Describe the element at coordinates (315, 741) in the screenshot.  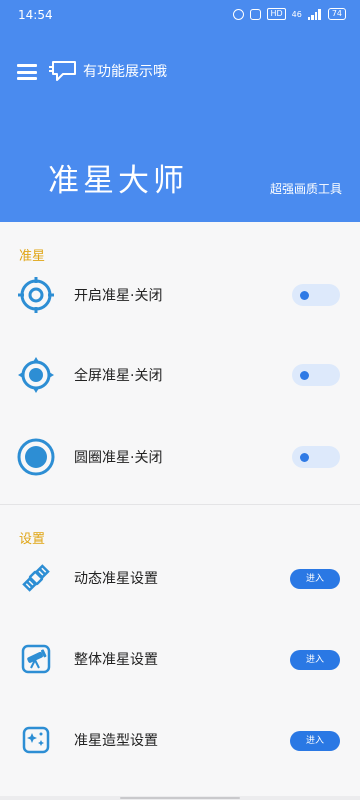
I see `enter-button-shape: 进入` at that location.